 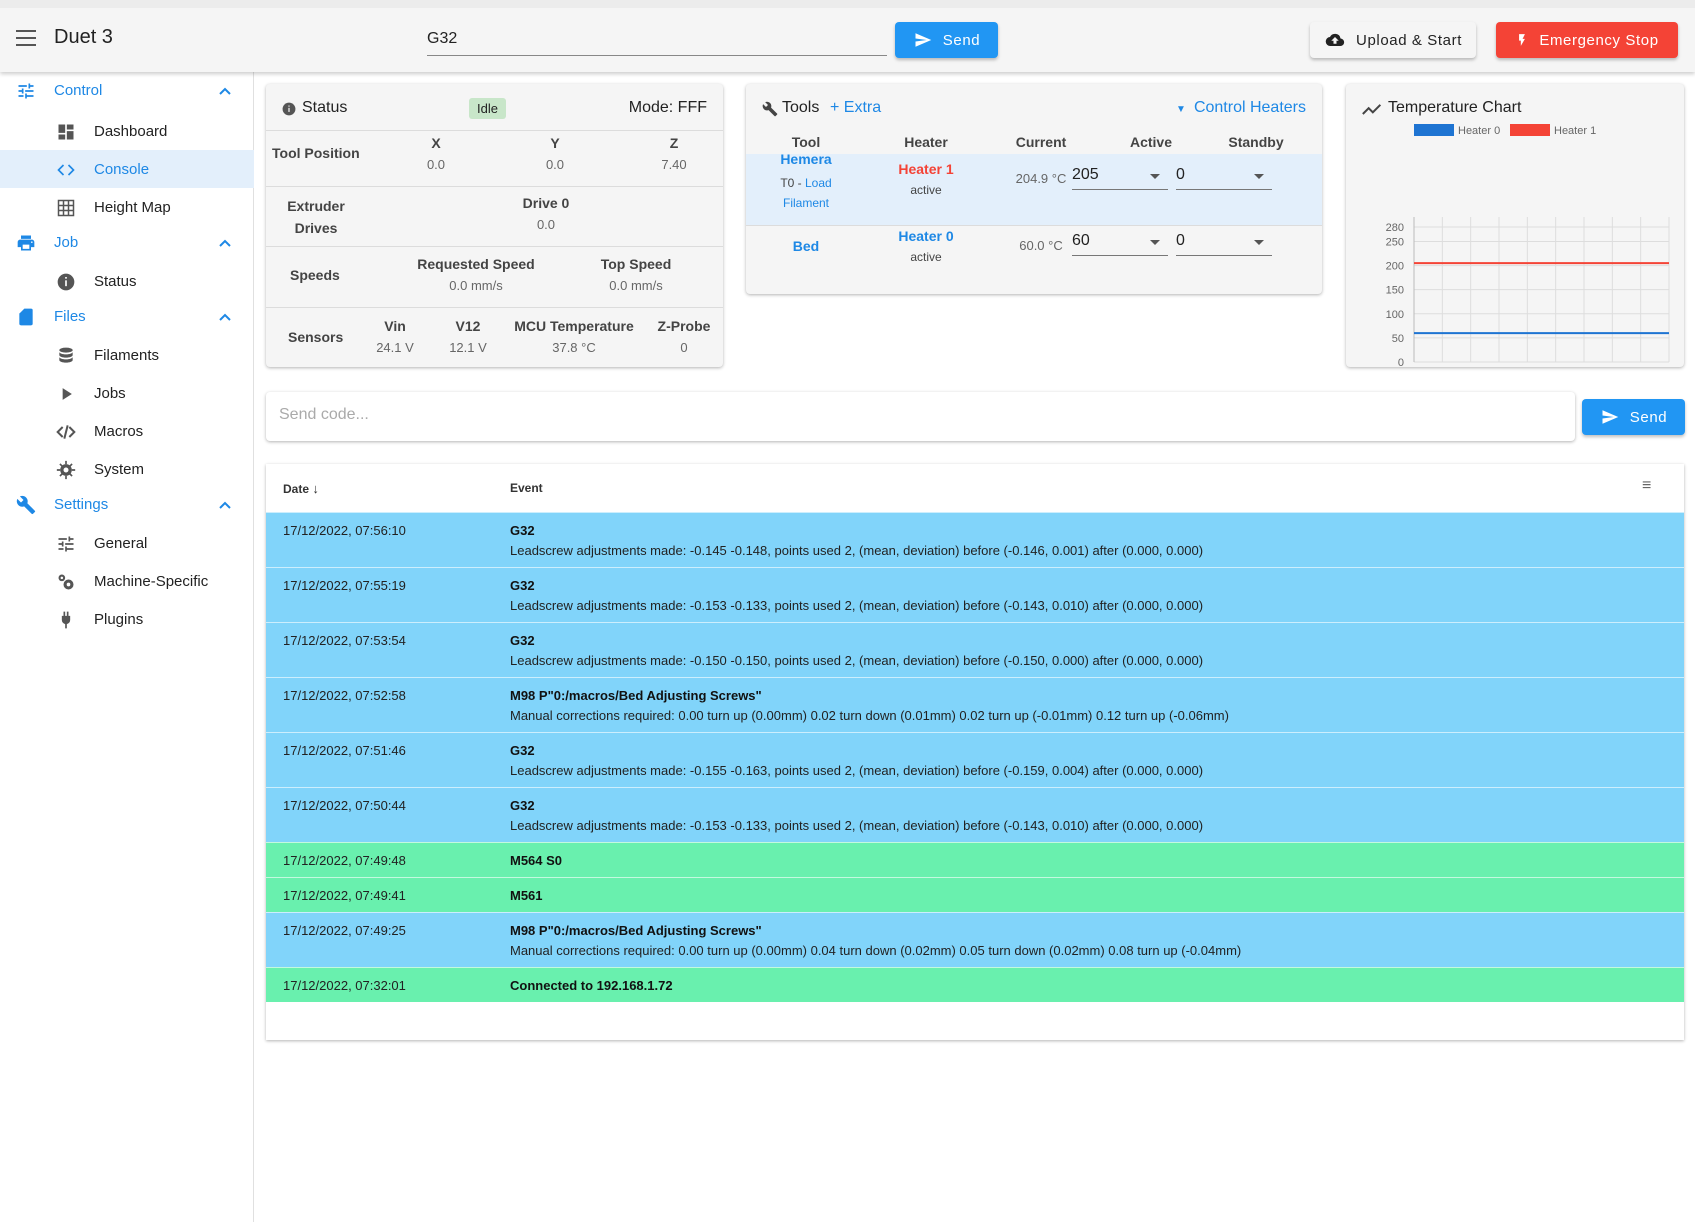 What do you see at coordinates (1259, 176) in the screenshot?
I see `caret-down-icon` at bounding box center [1259, 176].